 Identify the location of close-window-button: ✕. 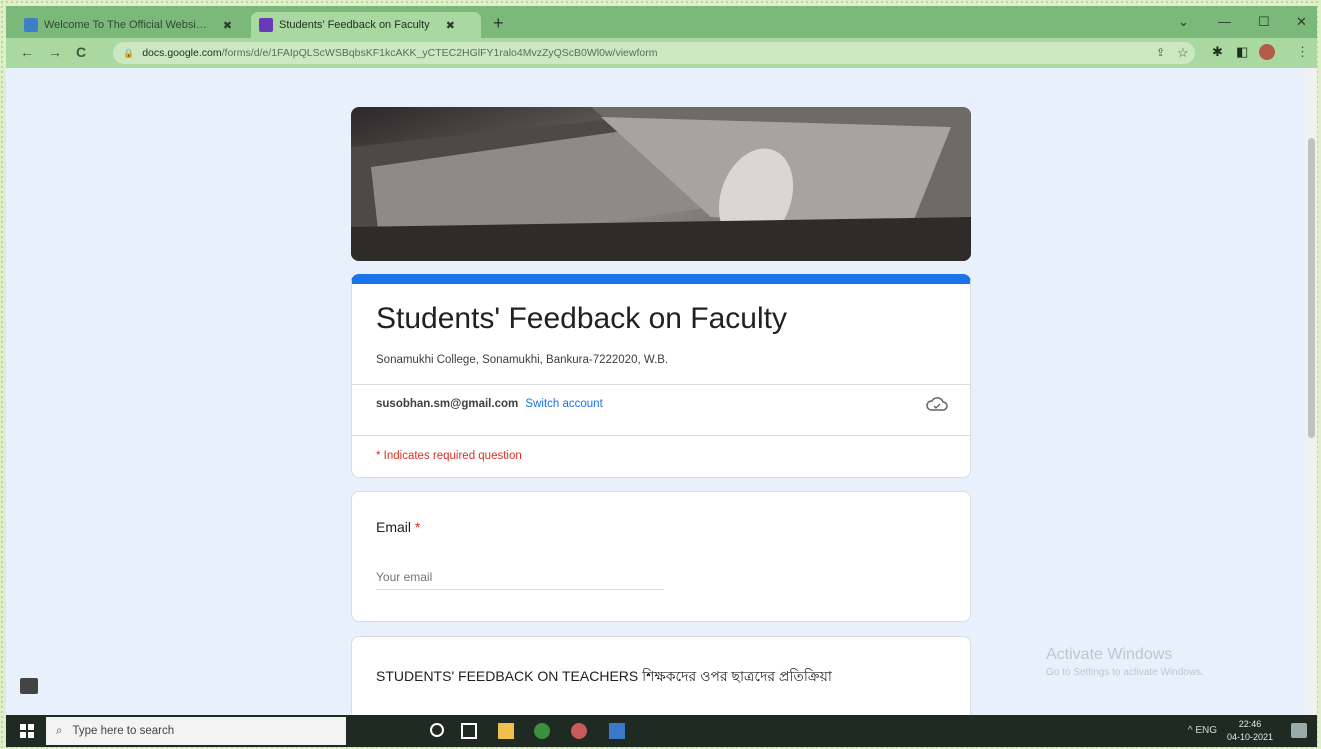
(1301, 22).